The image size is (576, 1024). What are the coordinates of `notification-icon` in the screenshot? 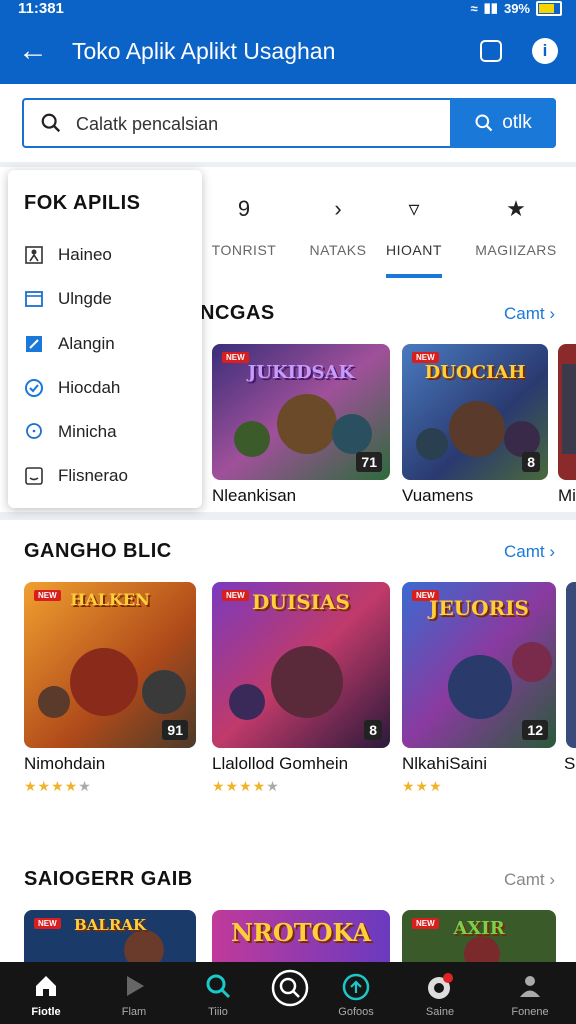 It's located at (440, 986).